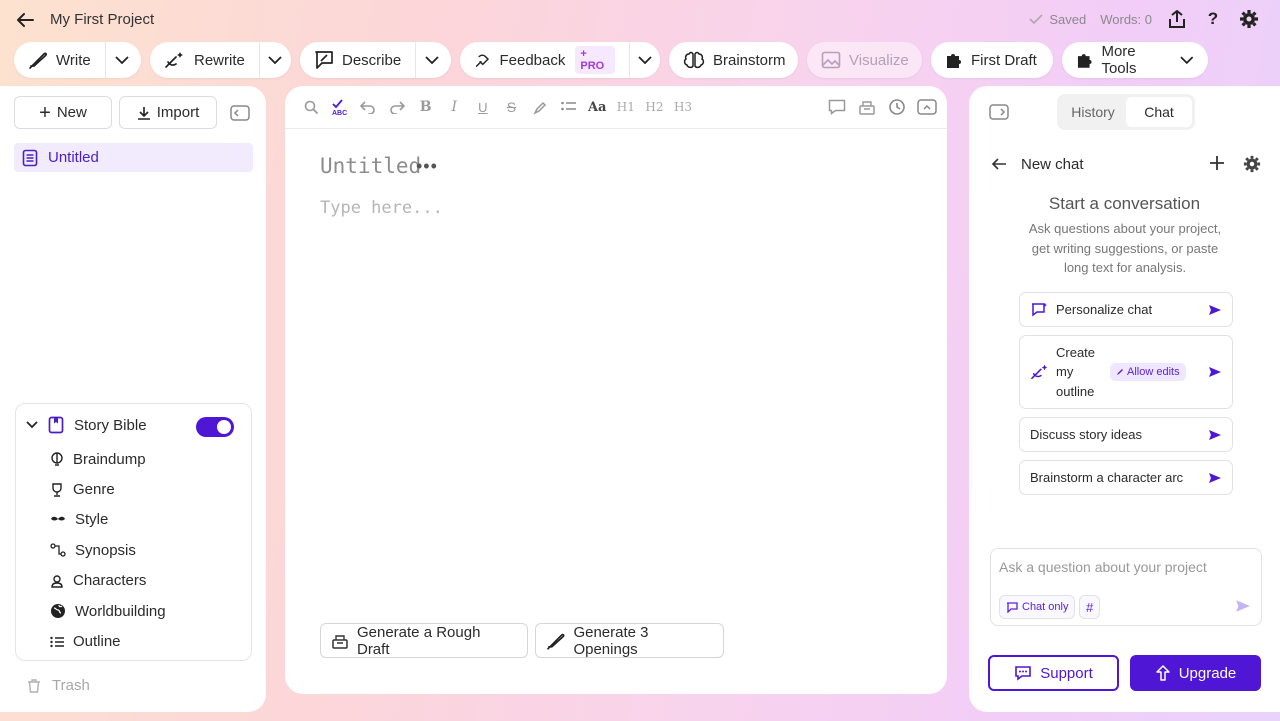 This screenshot has height=721, width=1280. What do you see at coordinates (1126, 477) in the screenshot?
I see `suggestion-brainstorm-character-arc: Brainstorm a character arc` at bounding box center [1126, 477].